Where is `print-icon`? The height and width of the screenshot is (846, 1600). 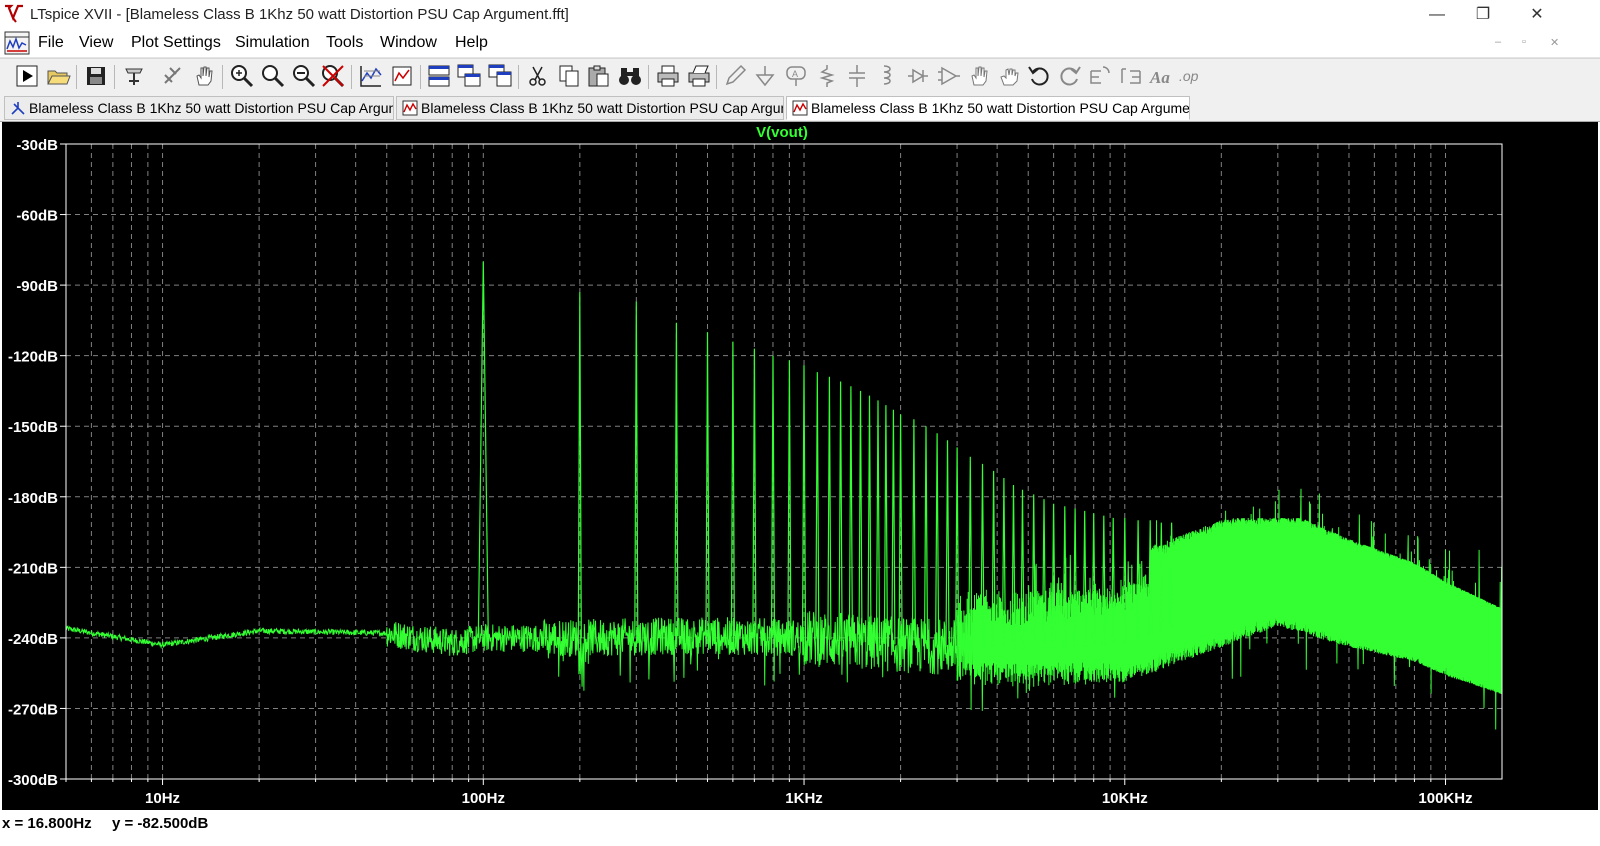
print-icon is located at coordinates (668, 76).